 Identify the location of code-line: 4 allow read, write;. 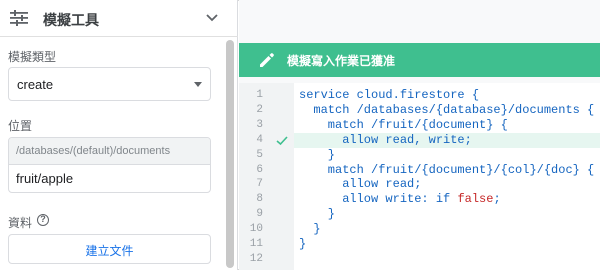
(419, 140).